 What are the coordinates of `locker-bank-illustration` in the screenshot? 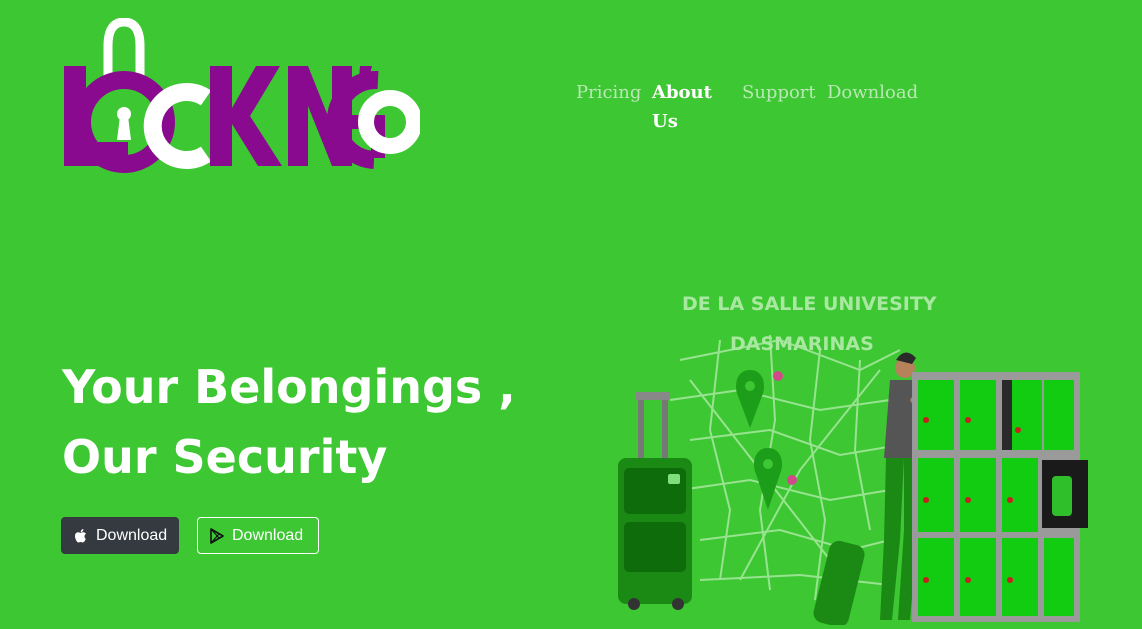 It's located at (1000, 497).